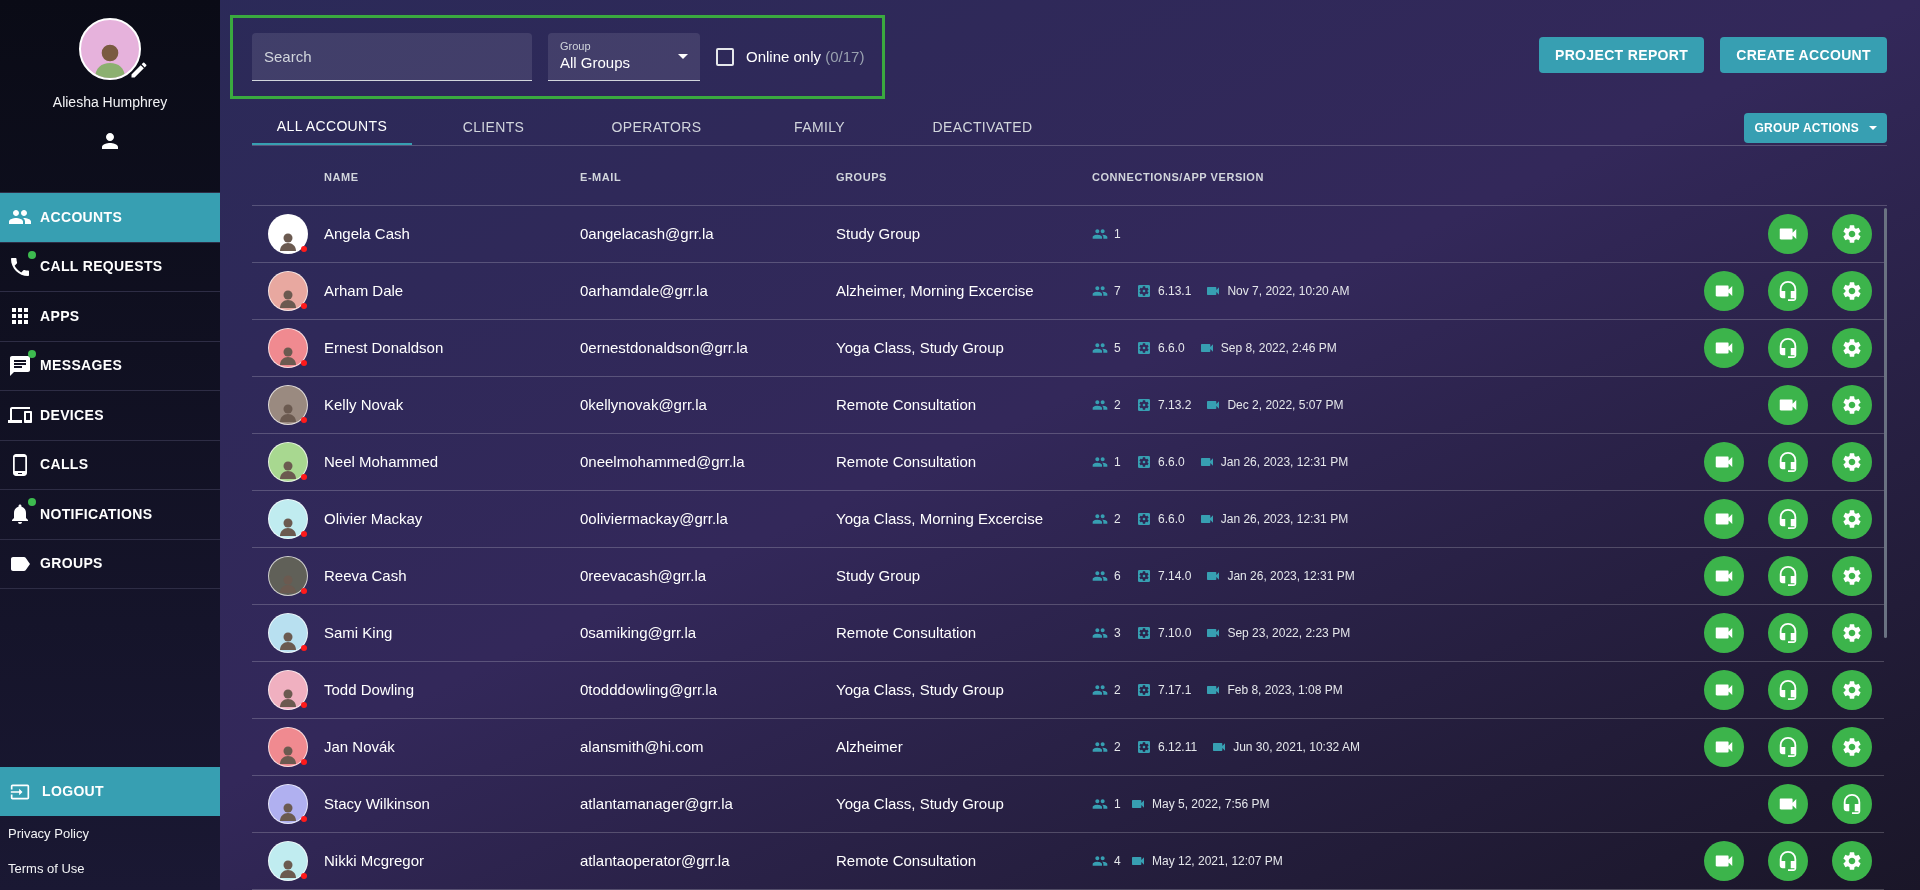 The image size is (1920, 890). What do you see at coordinates (110, 564) in the screenshot?
I see `sidebar-item: GROUPS` at bounding box center [110, 564].